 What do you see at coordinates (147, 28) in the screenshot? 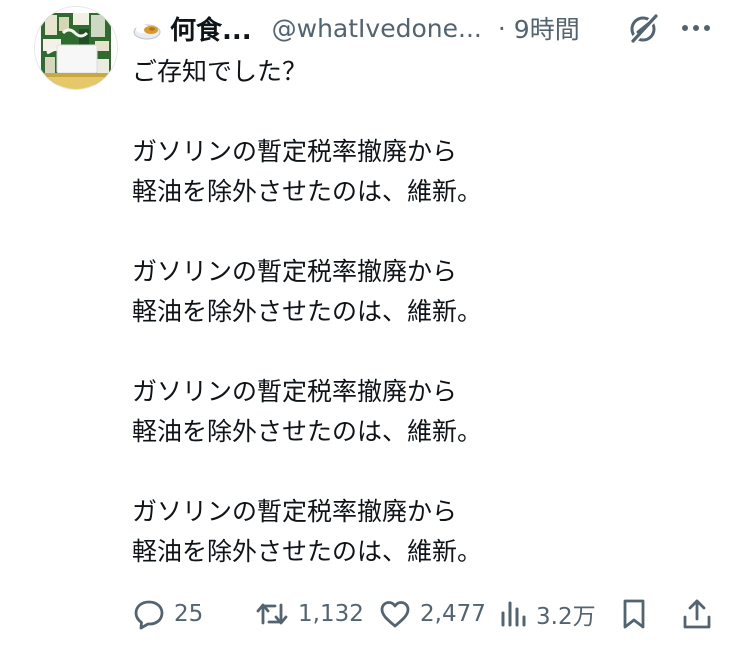
I see `curry-rice-emoji-icon` at bounding box center [147, 28].